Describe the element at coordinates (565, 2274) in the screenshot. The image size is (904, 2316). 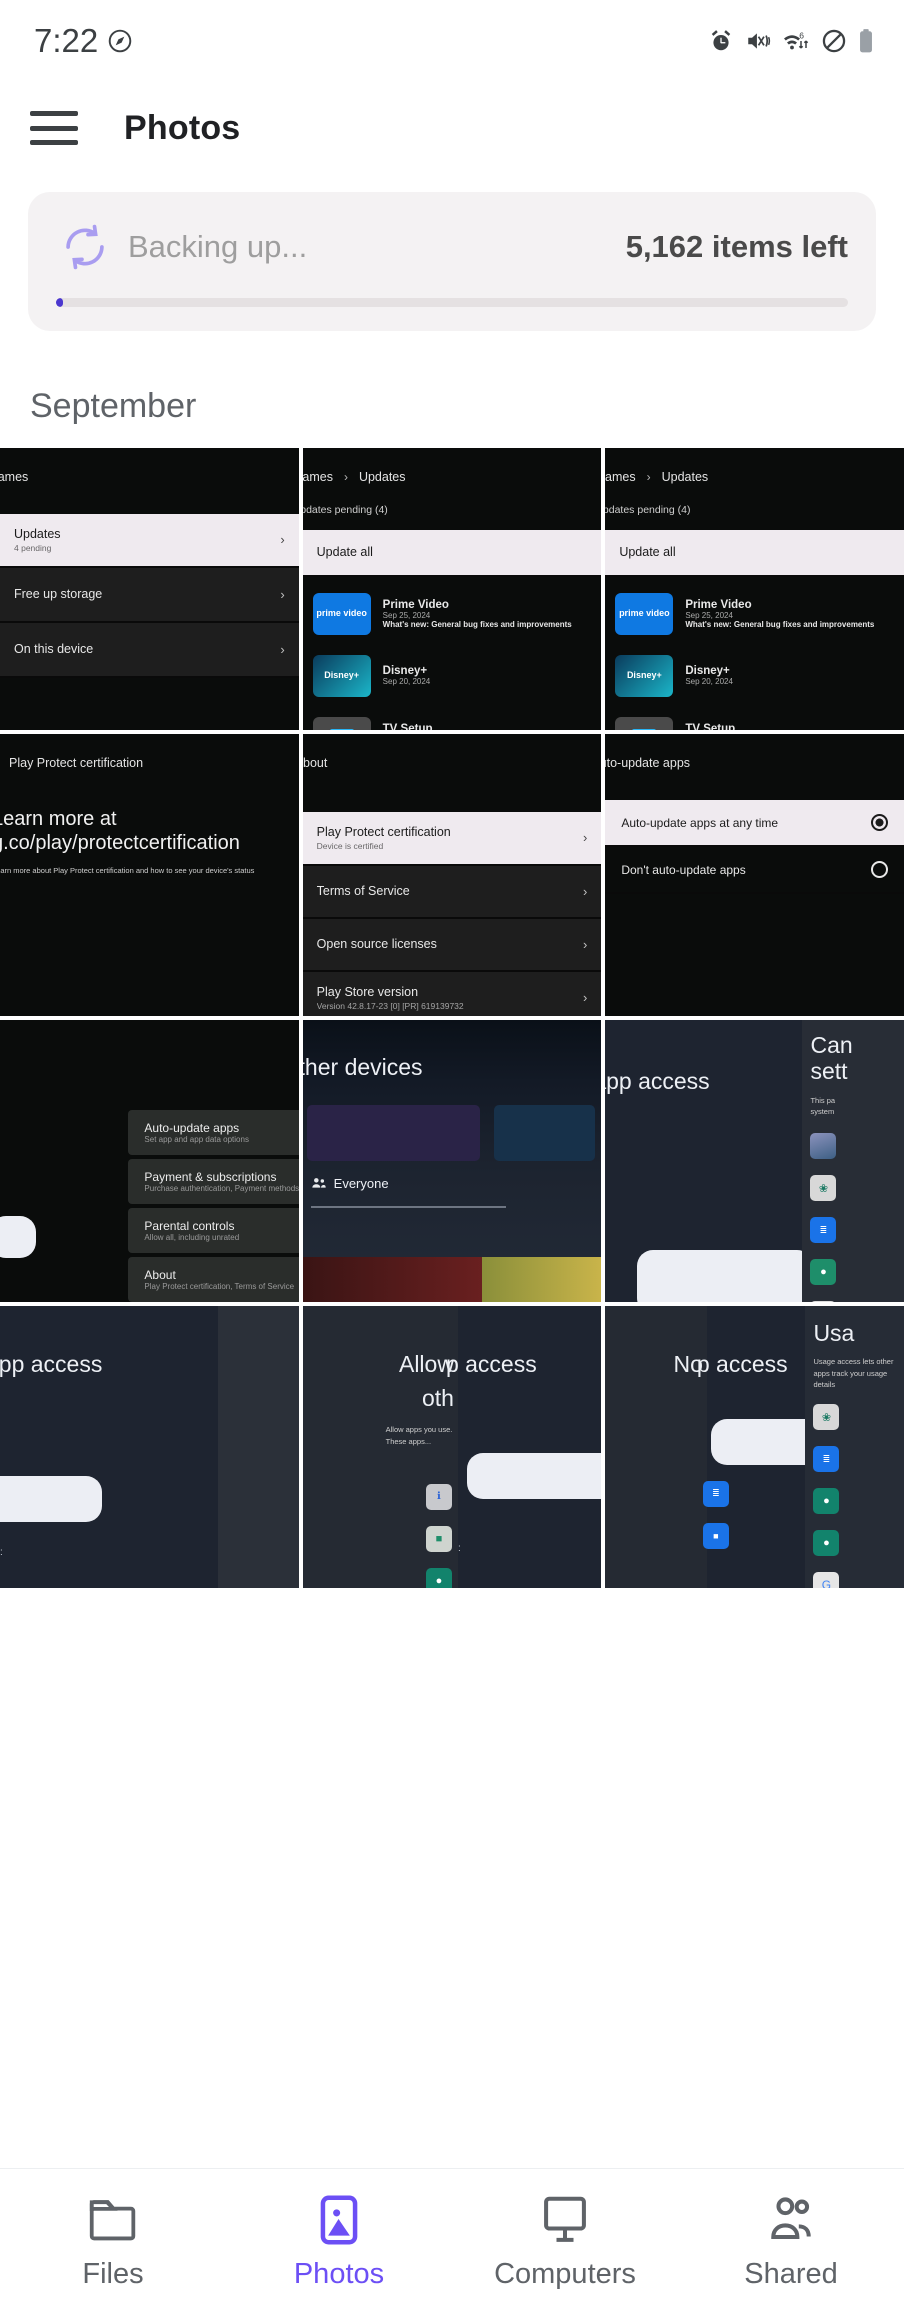
I see `nav-label-computers: Computers` at that location.